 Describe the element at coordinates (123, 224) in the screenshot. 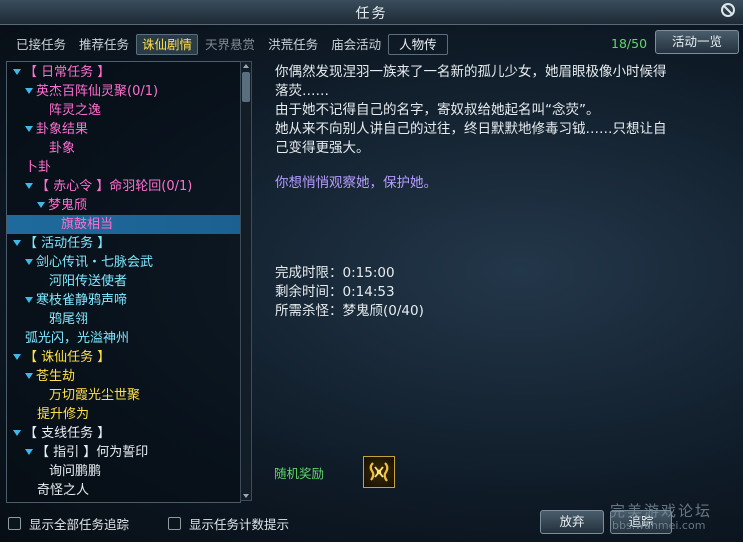

I see `quest-tree-row: 旗鼓相当` at that location.